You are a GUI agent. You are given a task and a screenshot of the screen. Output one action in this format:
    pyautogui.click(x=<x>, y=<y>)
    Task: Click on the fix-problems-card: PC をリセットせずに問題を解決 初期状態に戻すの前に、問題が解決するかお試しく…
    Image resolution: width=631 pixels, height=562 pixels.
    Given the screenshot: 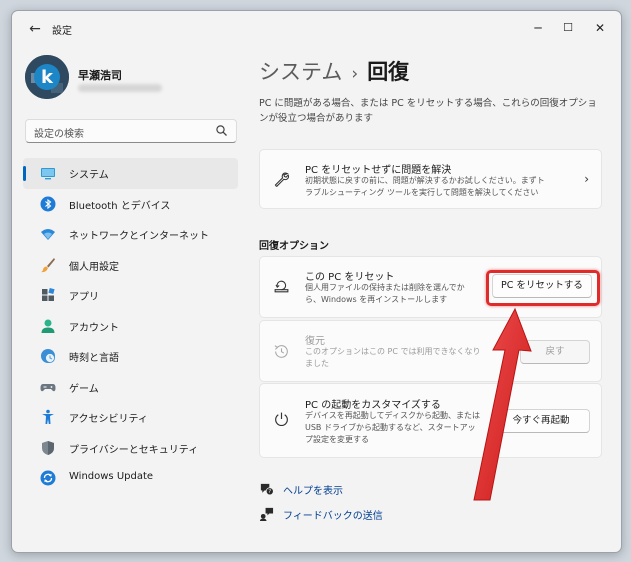 What is the action you would take?
    pyautogui.click(x=430, y=179)
    